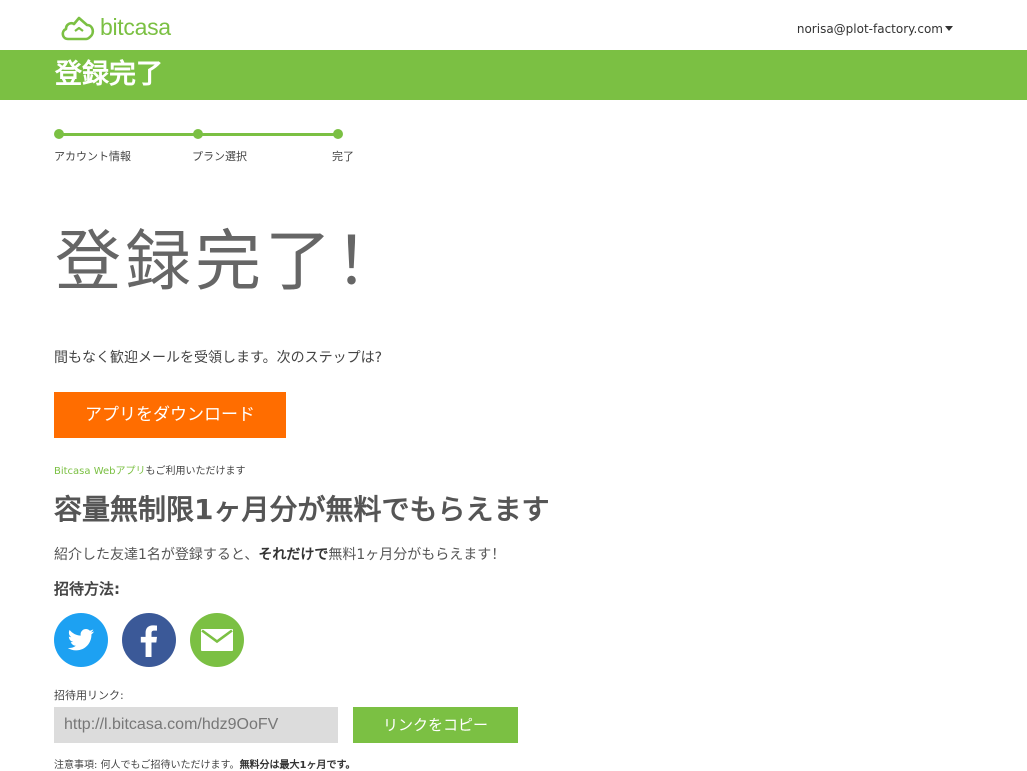  What do you see at coordinates (513, 25) in the screenshot?
I see `top-header: bitcasa norisa@plot-factory.com` at bounding box center [513, 25].